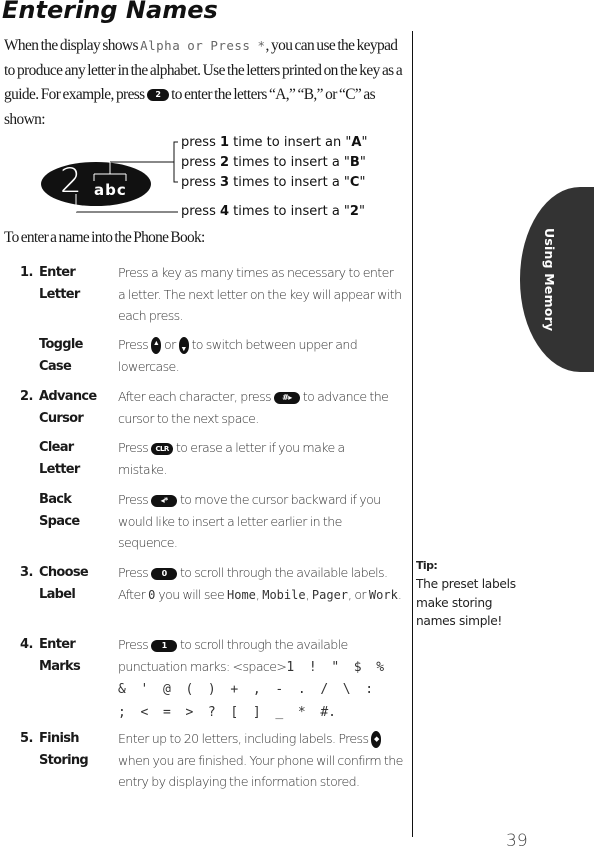 The height and width of the screenshot is (851, 594). What do you see at coordinates (26, 272) in the screenshot?
I see `step-number: 1.` at bounding box center [26, 272].